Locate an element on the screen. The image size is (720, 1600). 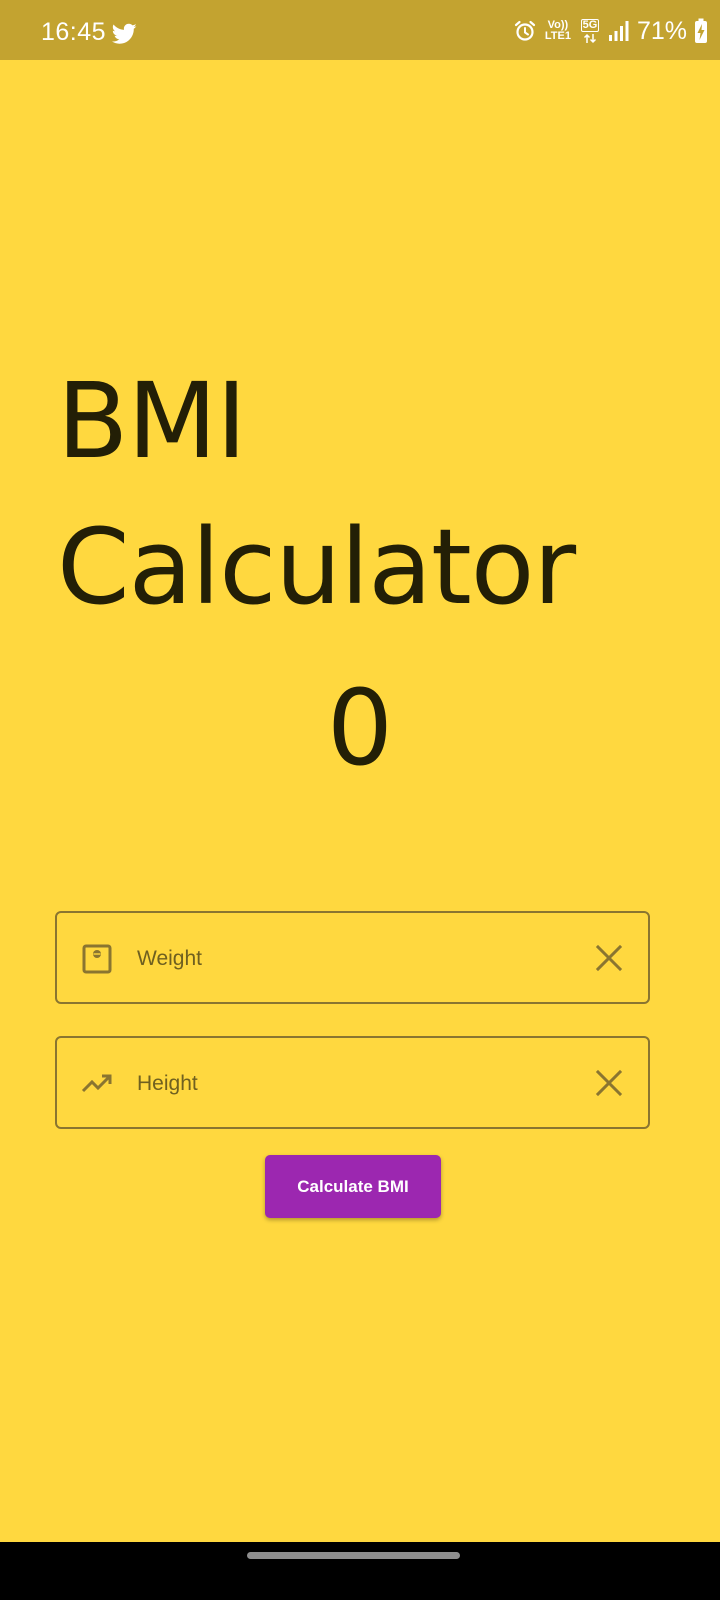
alarm-icon is located at coordinates (525, 30).